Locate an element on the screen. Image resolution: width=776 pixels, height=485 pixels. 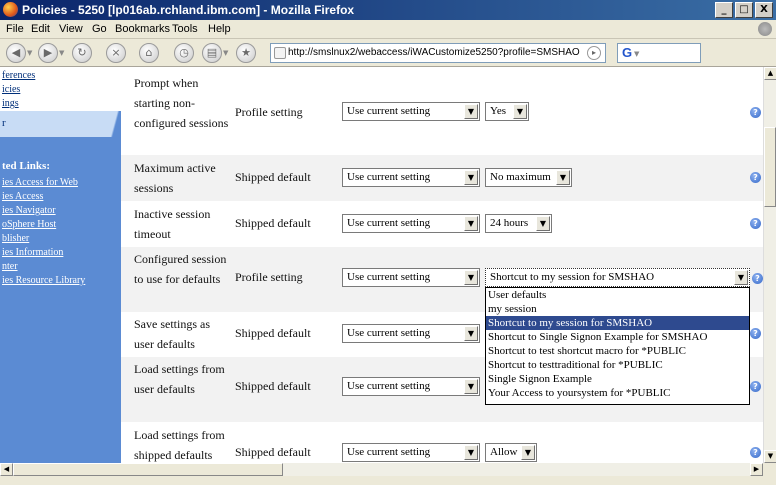
dropdown-option: Your Access to yoursystem for *PUBLIC is located at coordinates (617, 393).